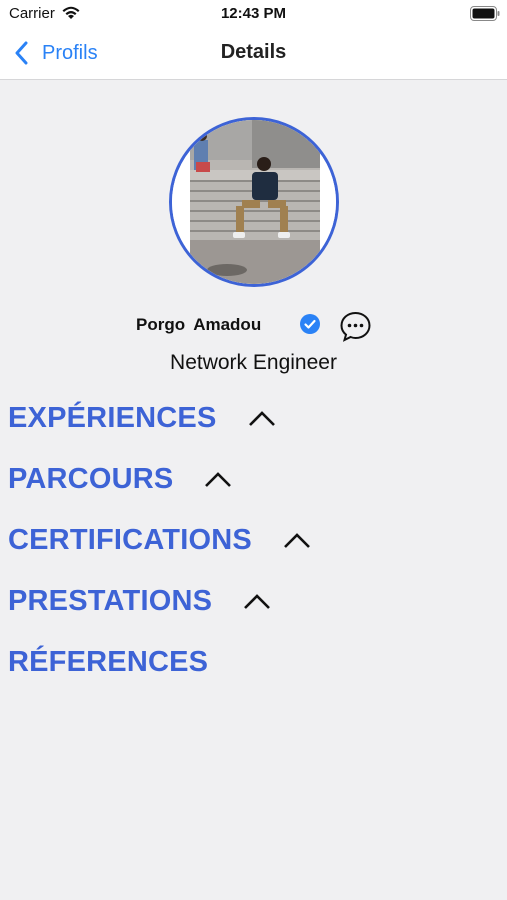 The width and height of the screenshot is (507, 900). Describe the element at coordinates (199, 324) in the screenshot. I see `profile-name: Porgo Amadou` at that location.